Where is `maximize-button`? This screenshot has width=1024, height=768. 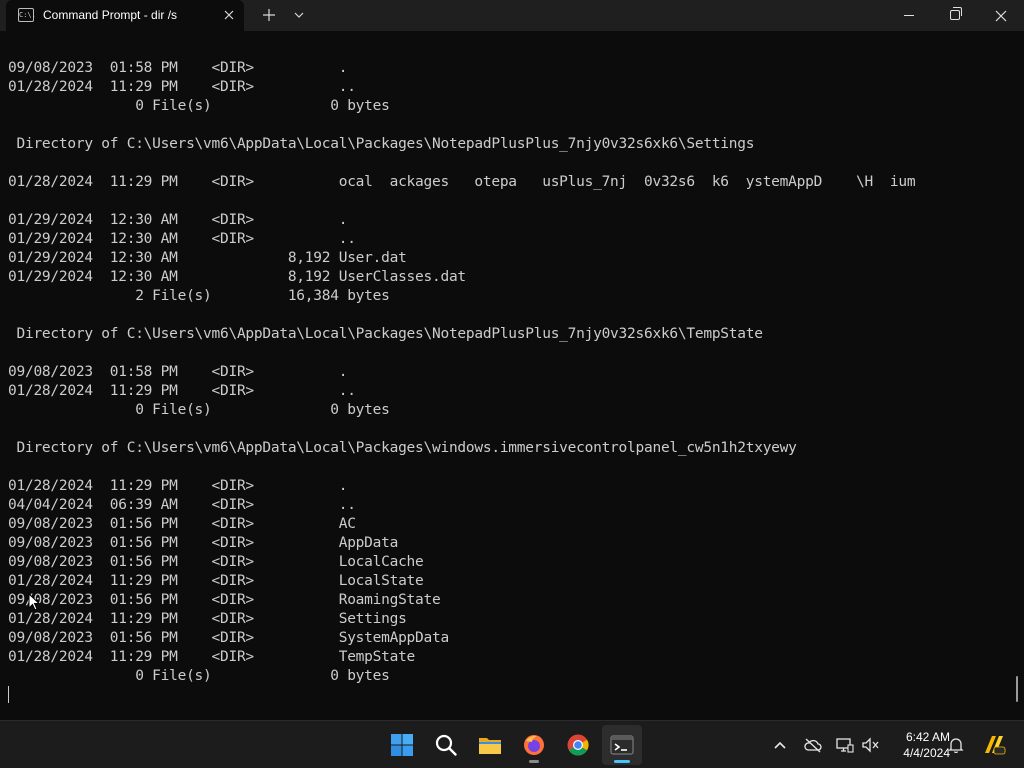 maximize-button is located at coordinates (955, 15).